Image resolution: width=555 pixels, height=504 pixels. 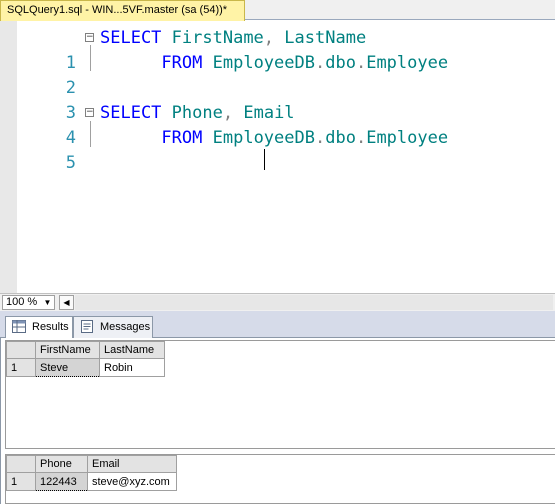 I want to click on code-line-4: 4 − SELECT Phone, Email, so click(x=277, y=124).